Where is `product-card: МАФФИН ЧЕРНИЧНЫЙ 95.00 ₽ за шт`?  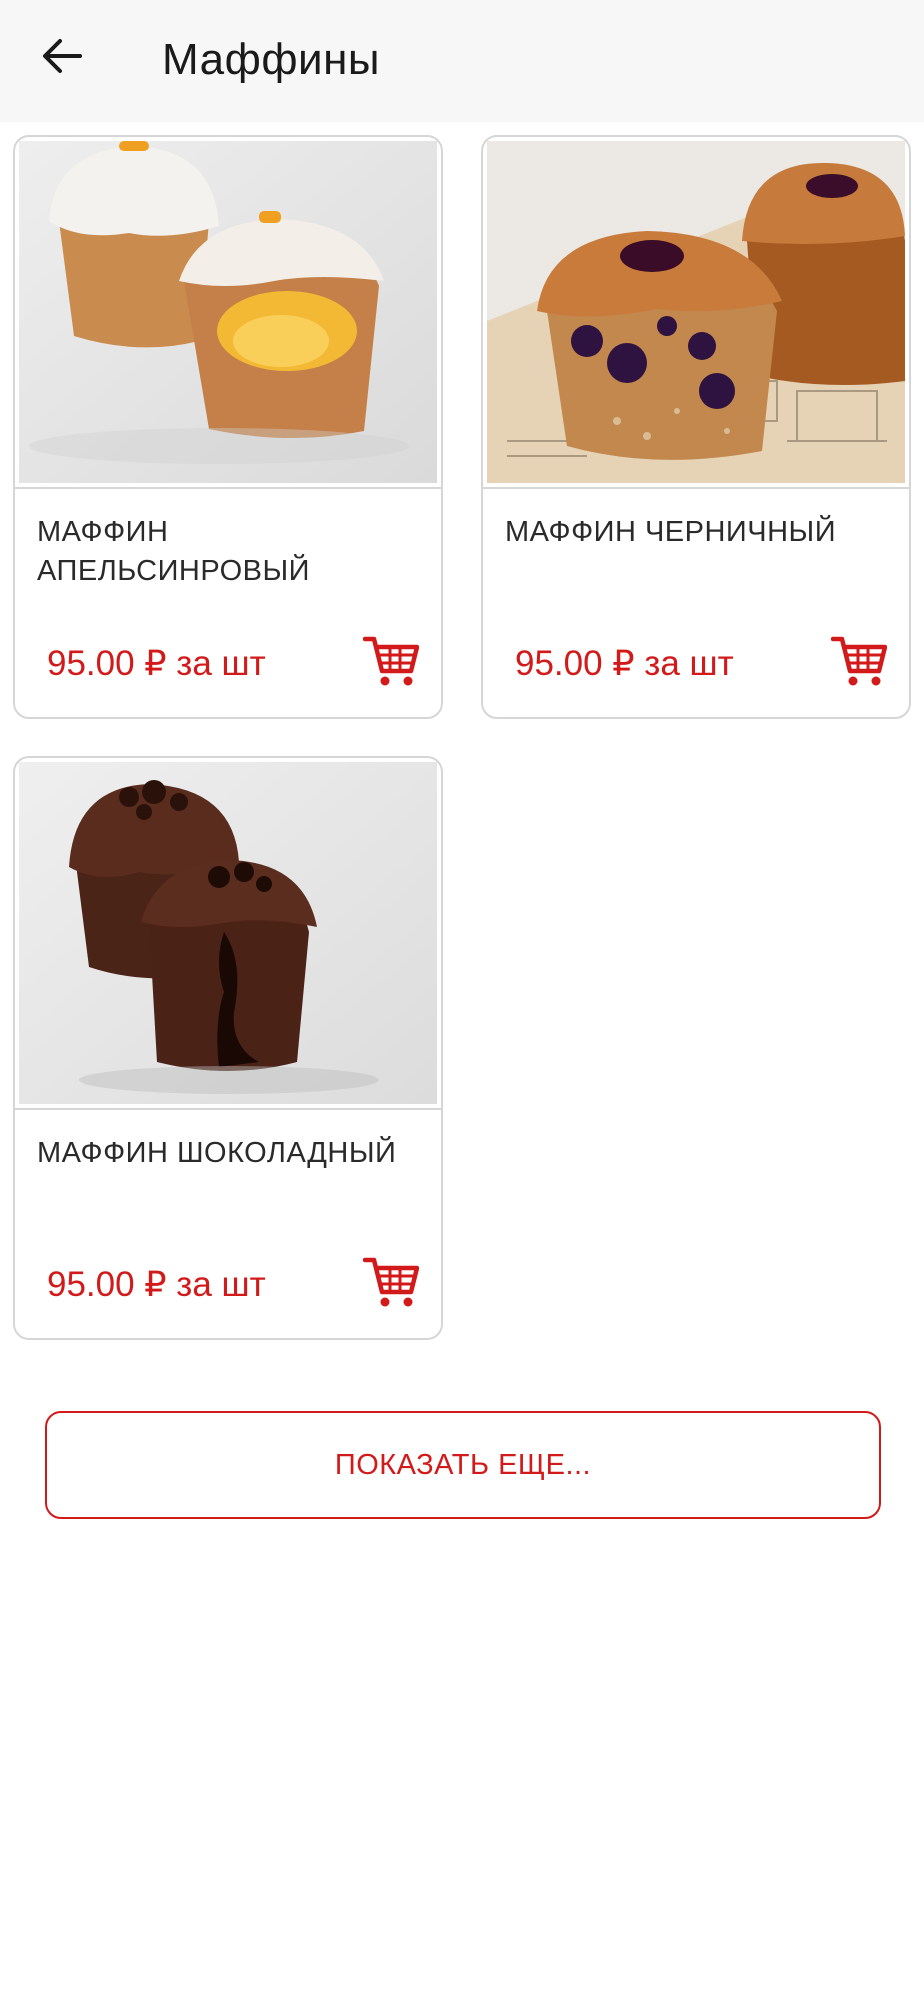 product-card: МАФФИН ЧЕРНИЧНЫЙ 95.00 ₽ за шт is located at coordinates (696, 427).